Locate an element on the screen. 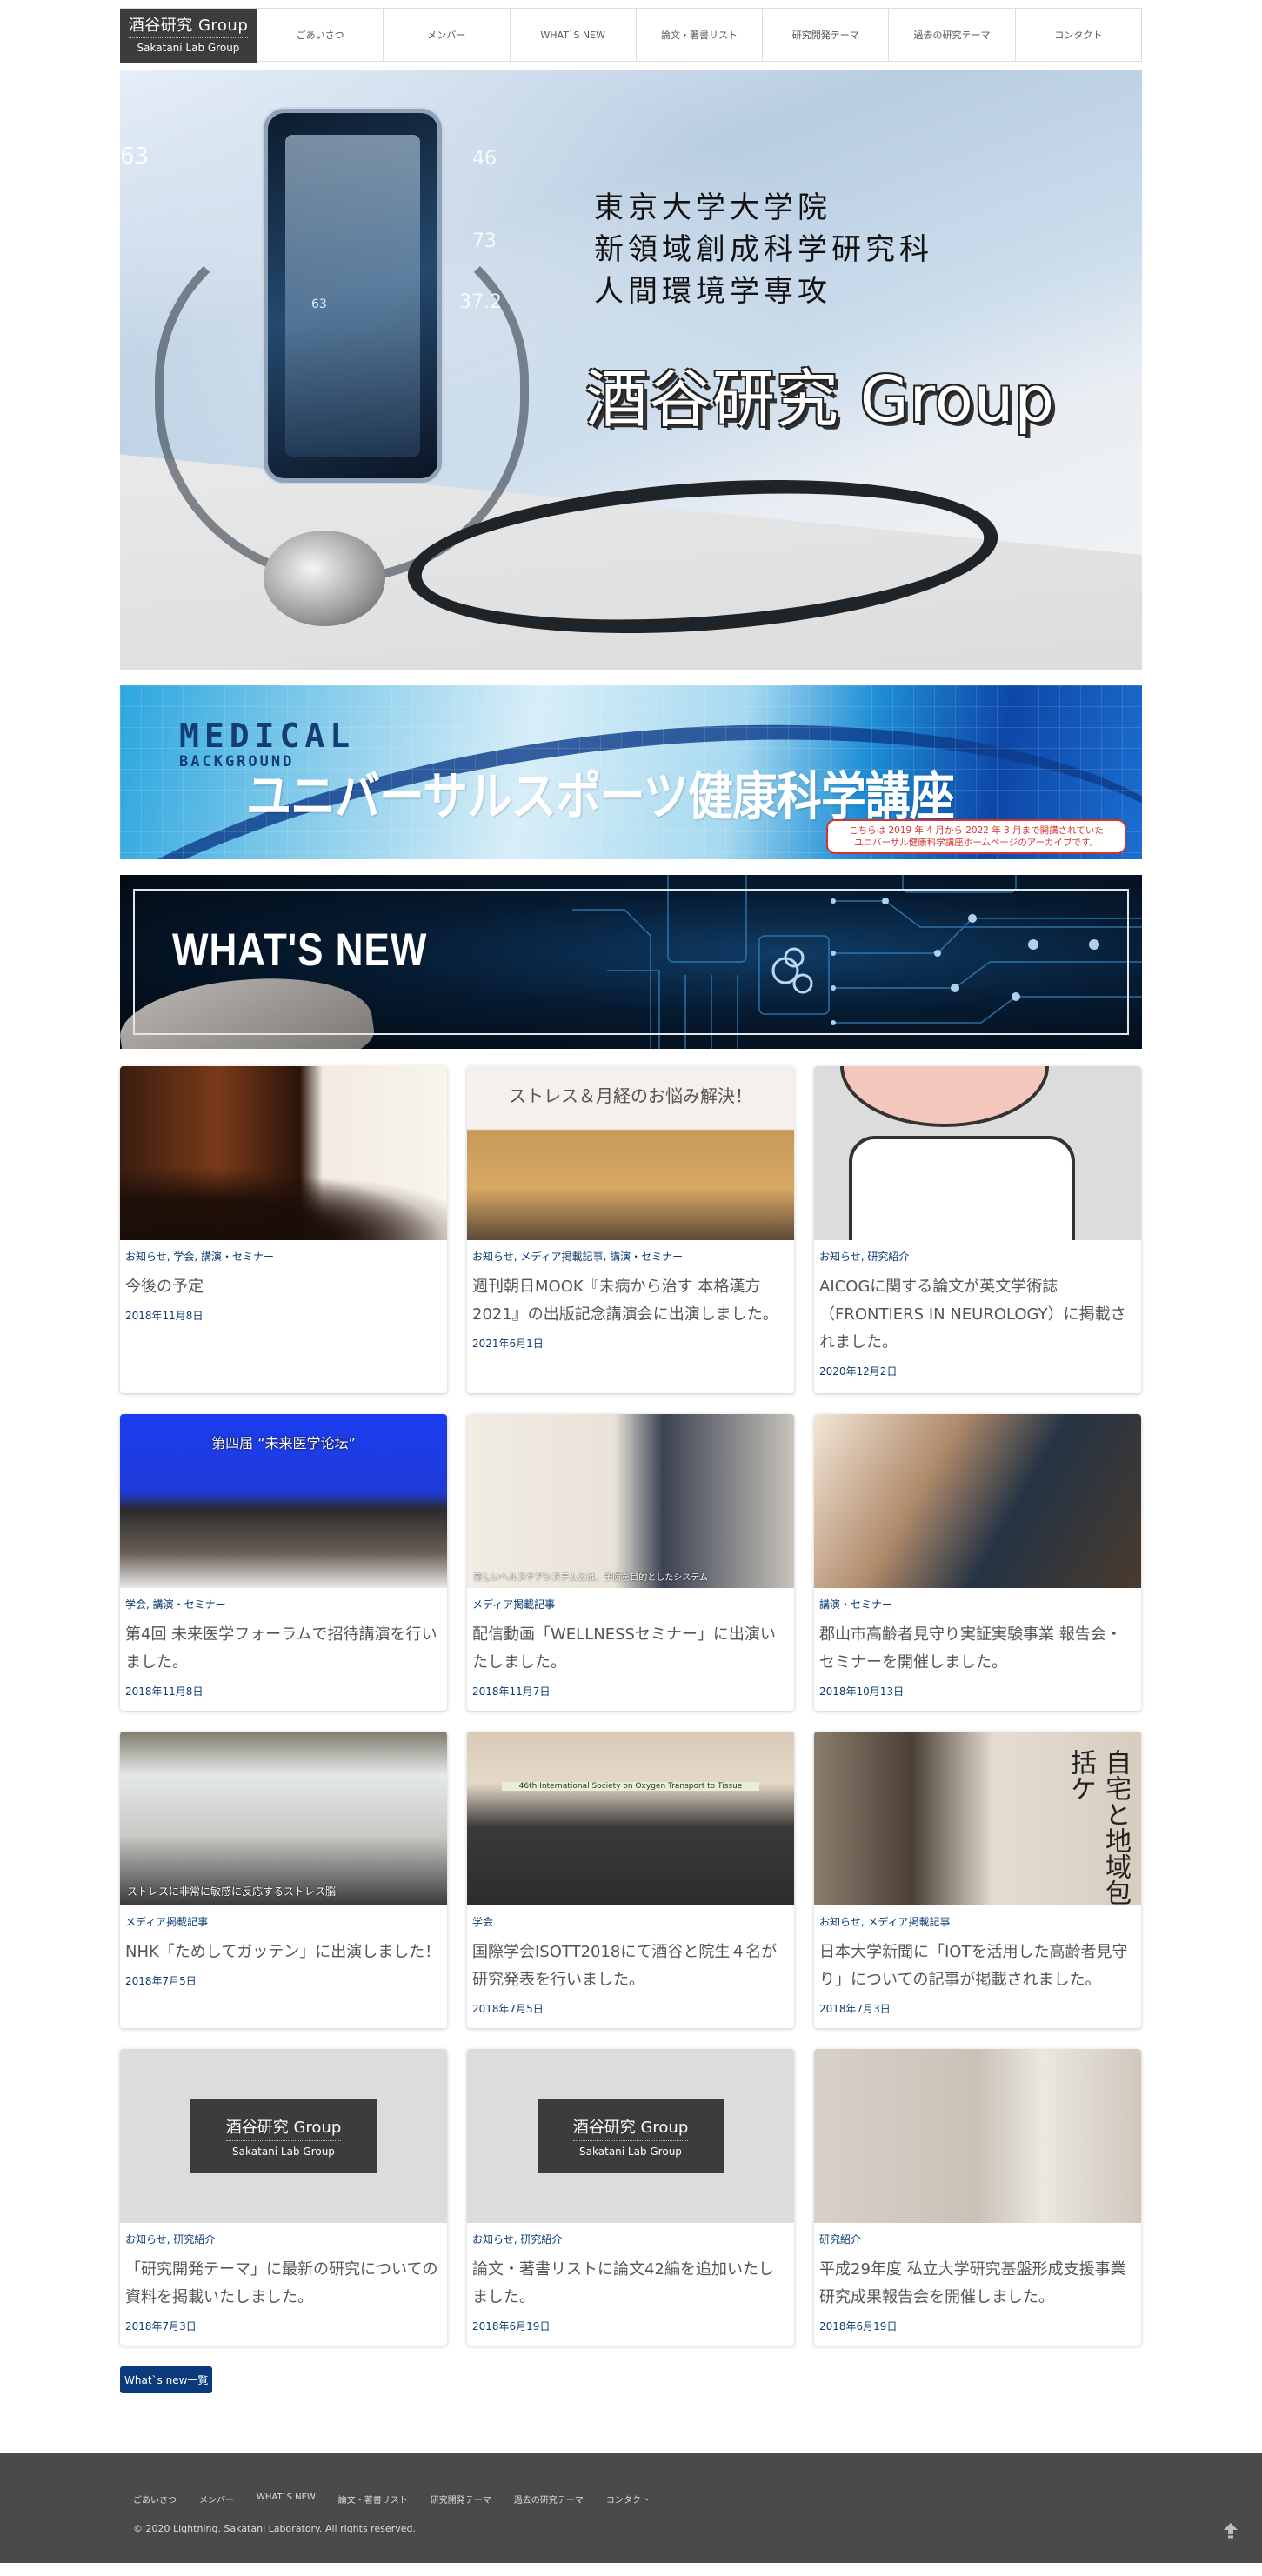 This screenshot has height=2576, width=1262. course-title: ユニバーサルスポーツ健康科学講座 is located at coordinates (600, 798).